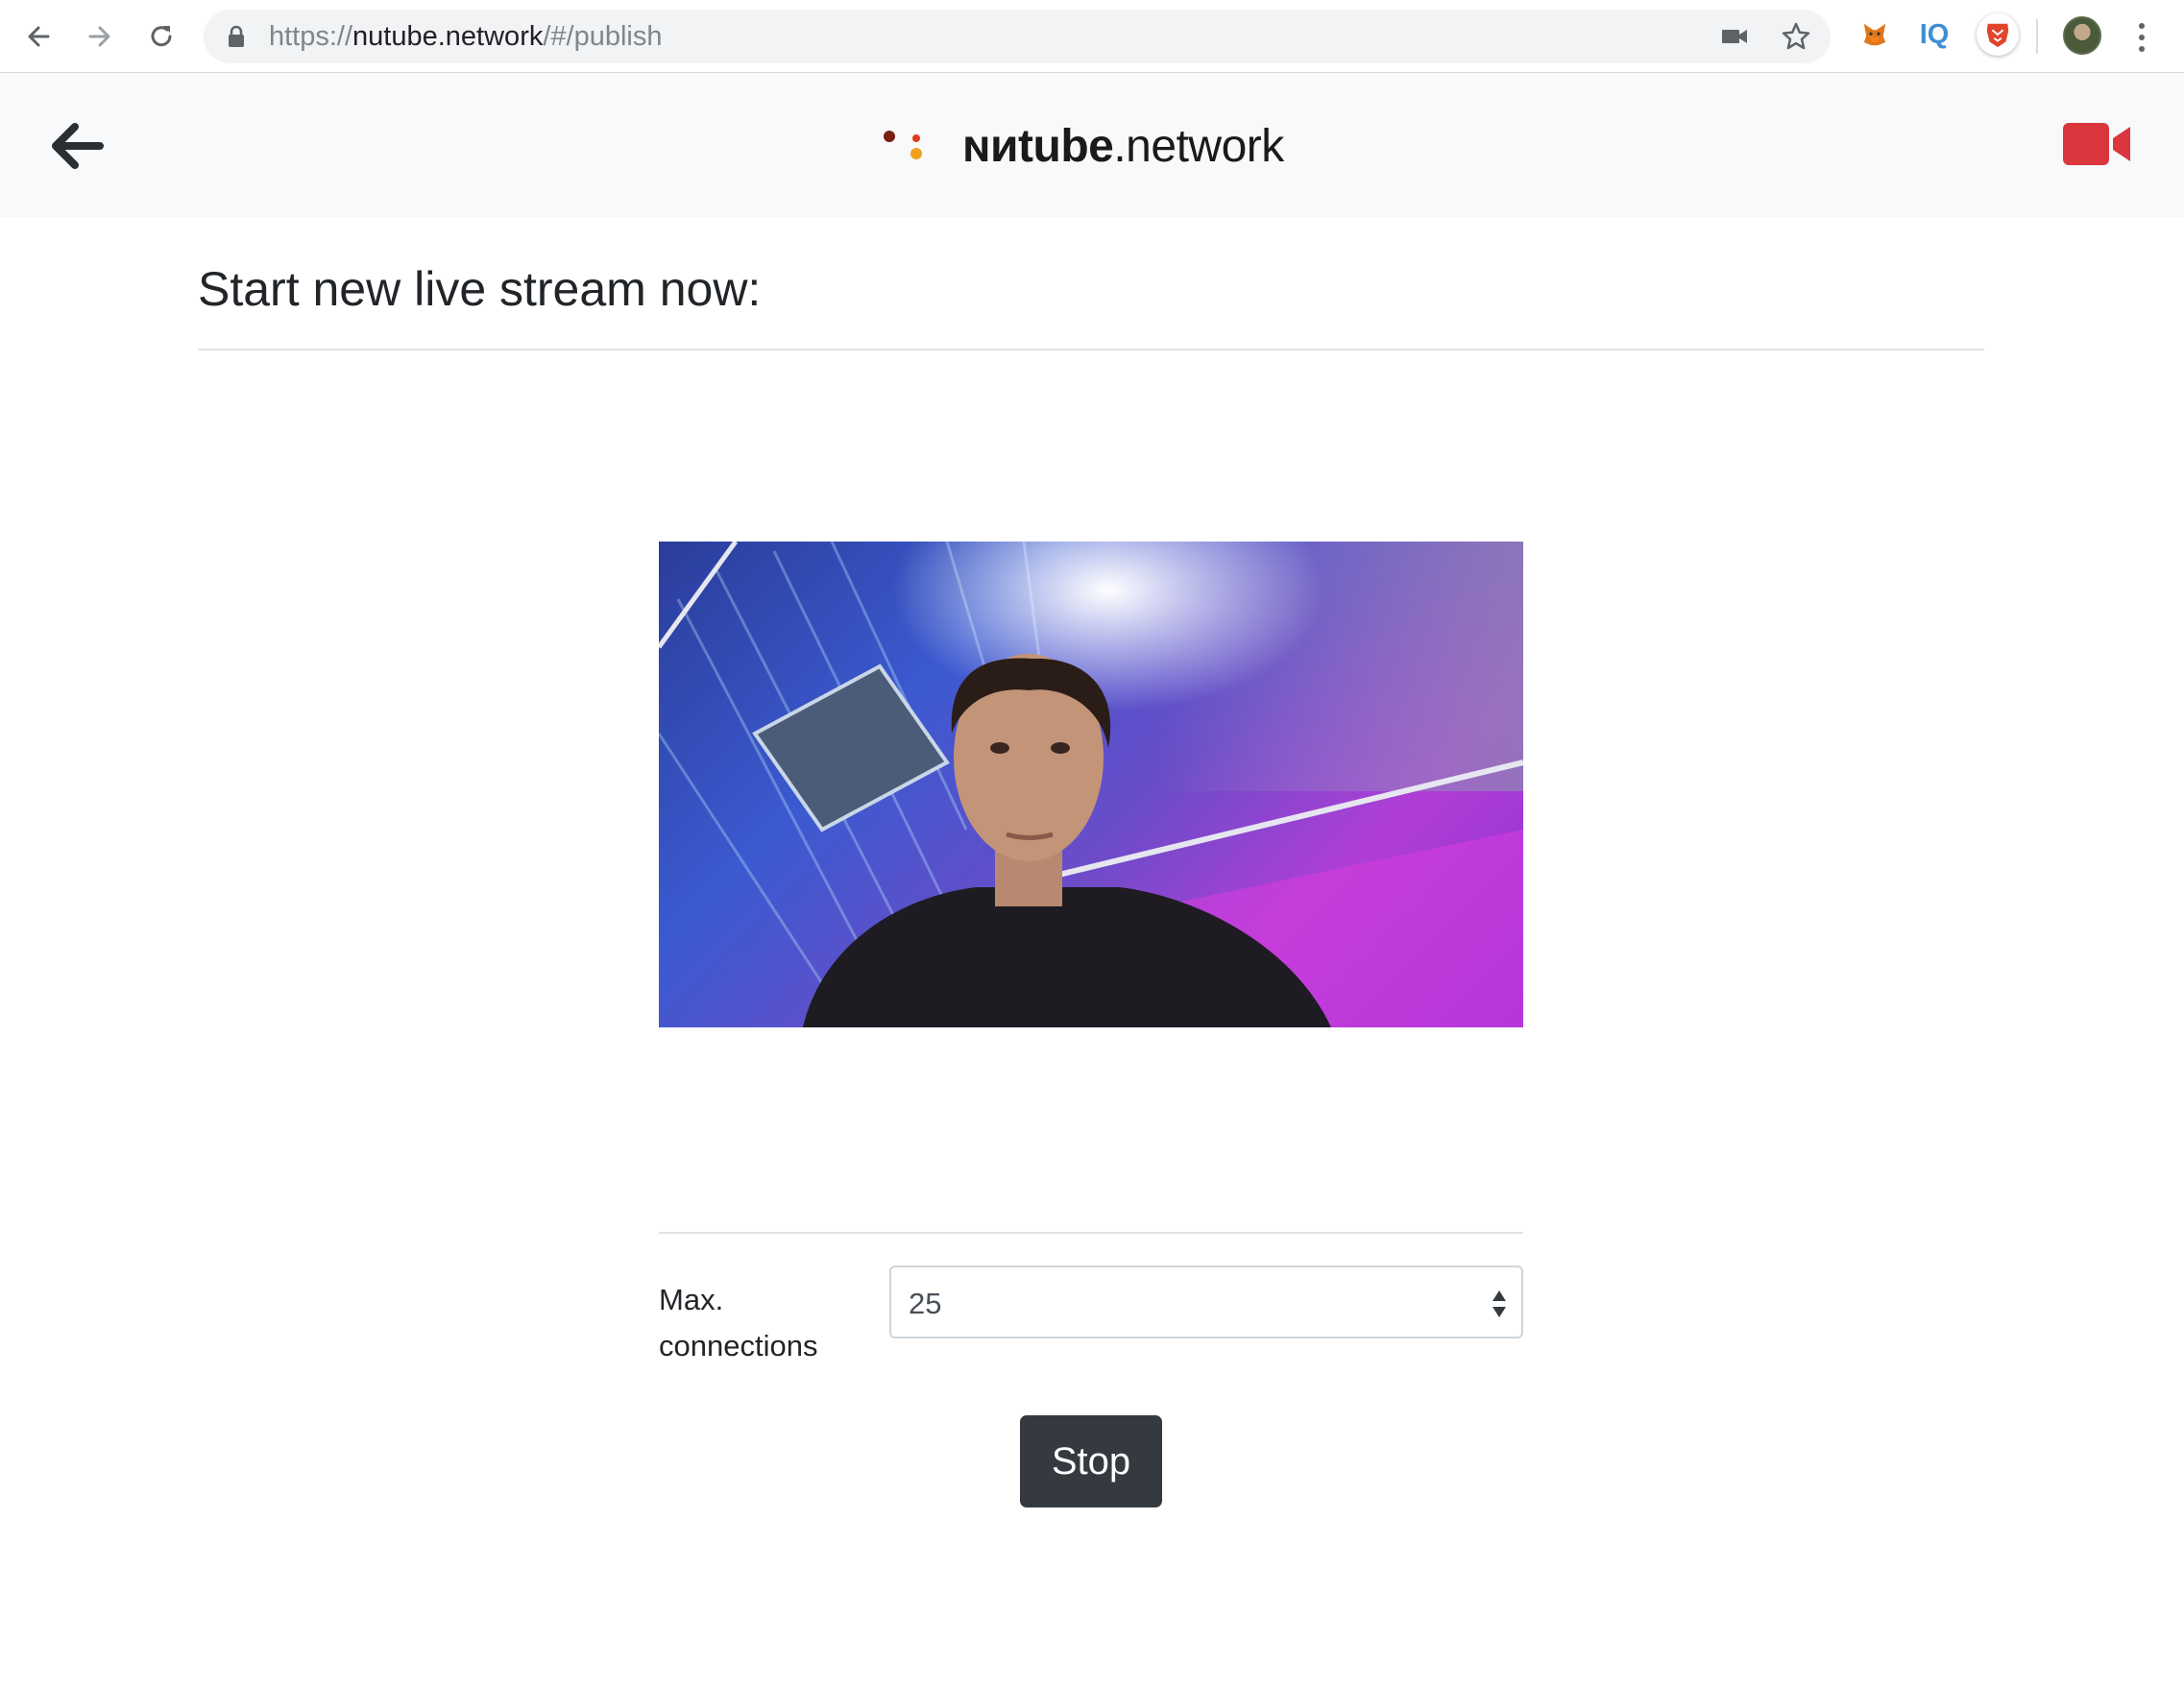 The height and width of the screenshot is (1688, 2184). Describe the element at coordinates (480, 289) in the screenshot. I see `page-title: Start new live stream now:` at that location.